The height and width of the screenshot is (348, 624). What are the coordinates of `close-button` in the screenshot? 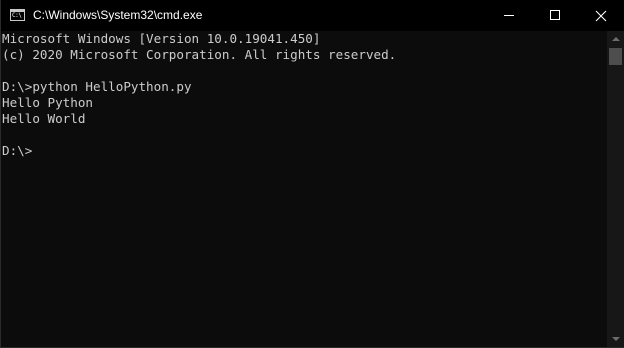 It's located at (601, 15).